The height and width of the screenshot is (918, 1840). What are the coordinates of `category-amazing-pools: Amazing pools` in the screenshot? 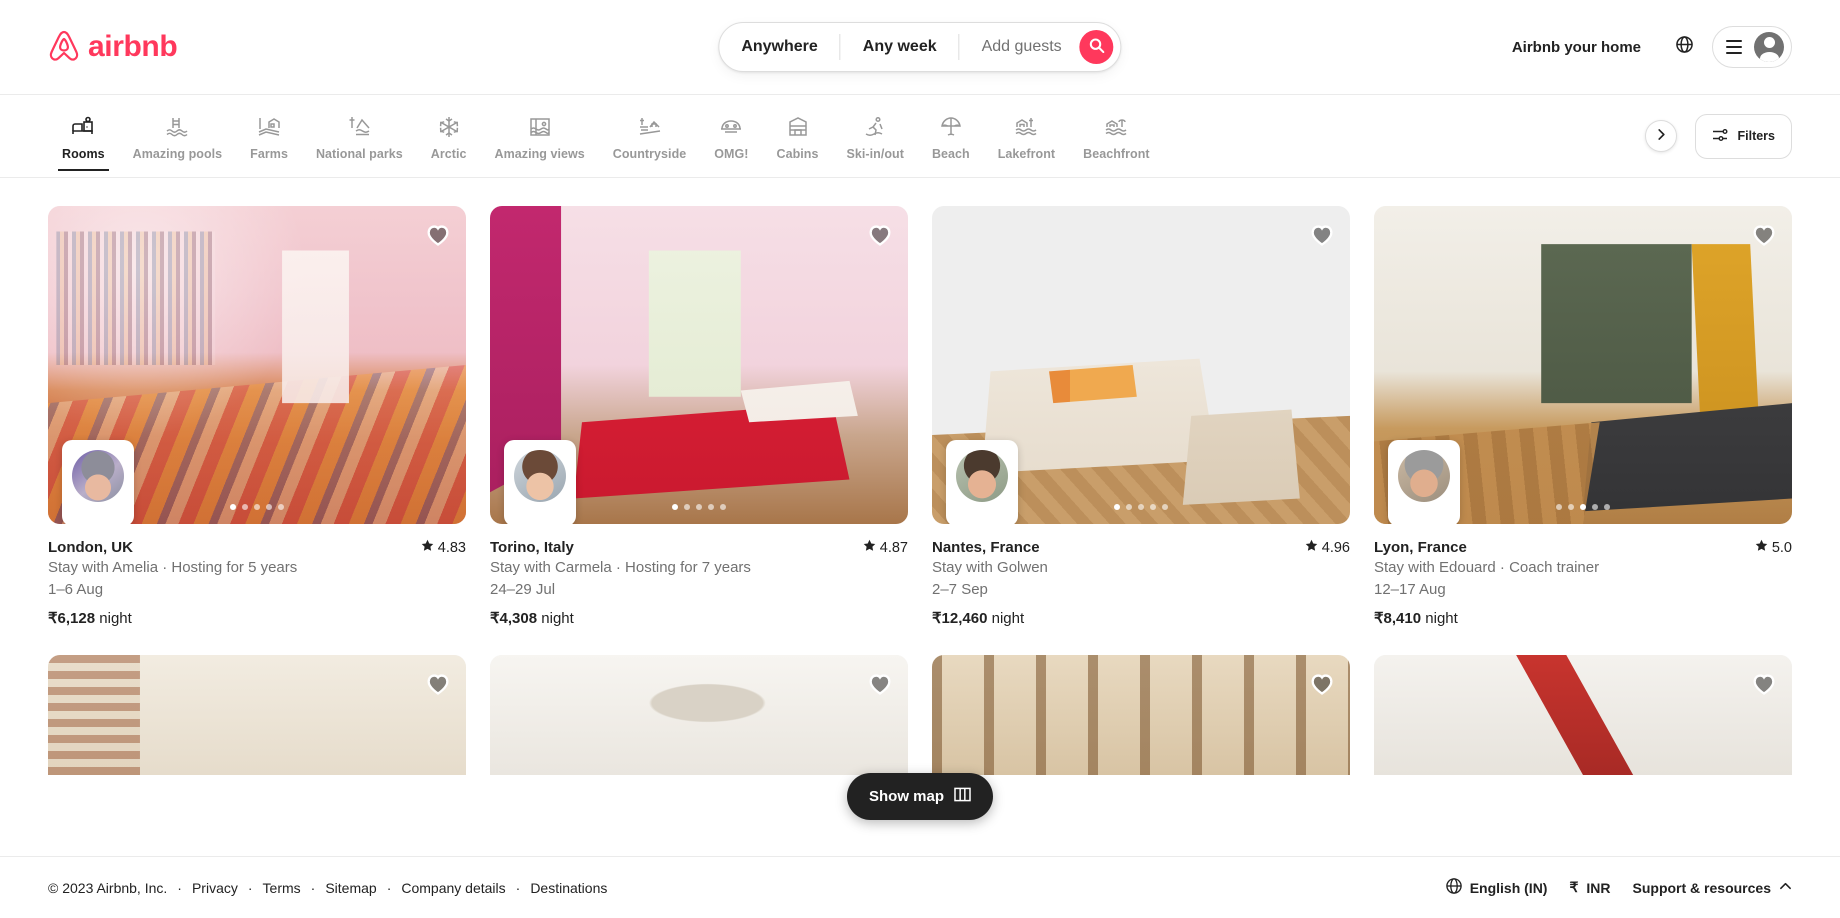 It's located at (178, 141).